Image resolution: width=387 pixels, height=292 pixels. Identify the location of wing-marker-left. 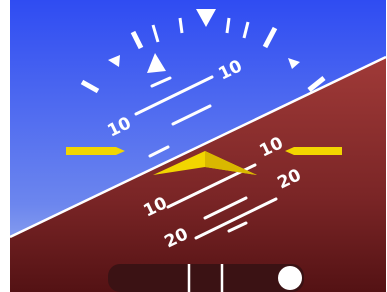
(95, 151).